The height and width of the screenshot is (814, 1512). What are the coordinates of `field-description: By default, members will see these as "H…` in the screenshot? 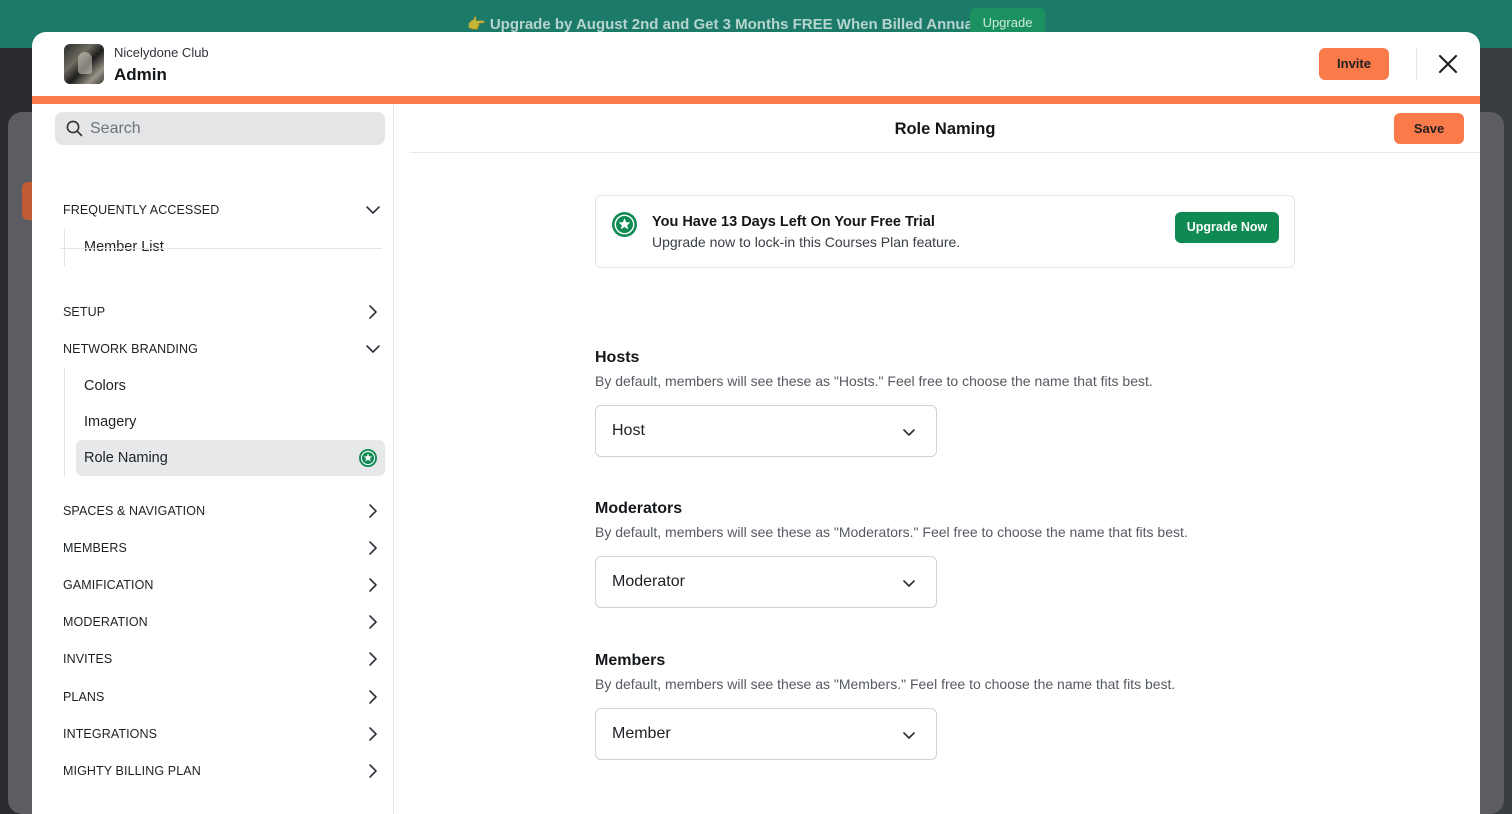 It's located at (874, 381).